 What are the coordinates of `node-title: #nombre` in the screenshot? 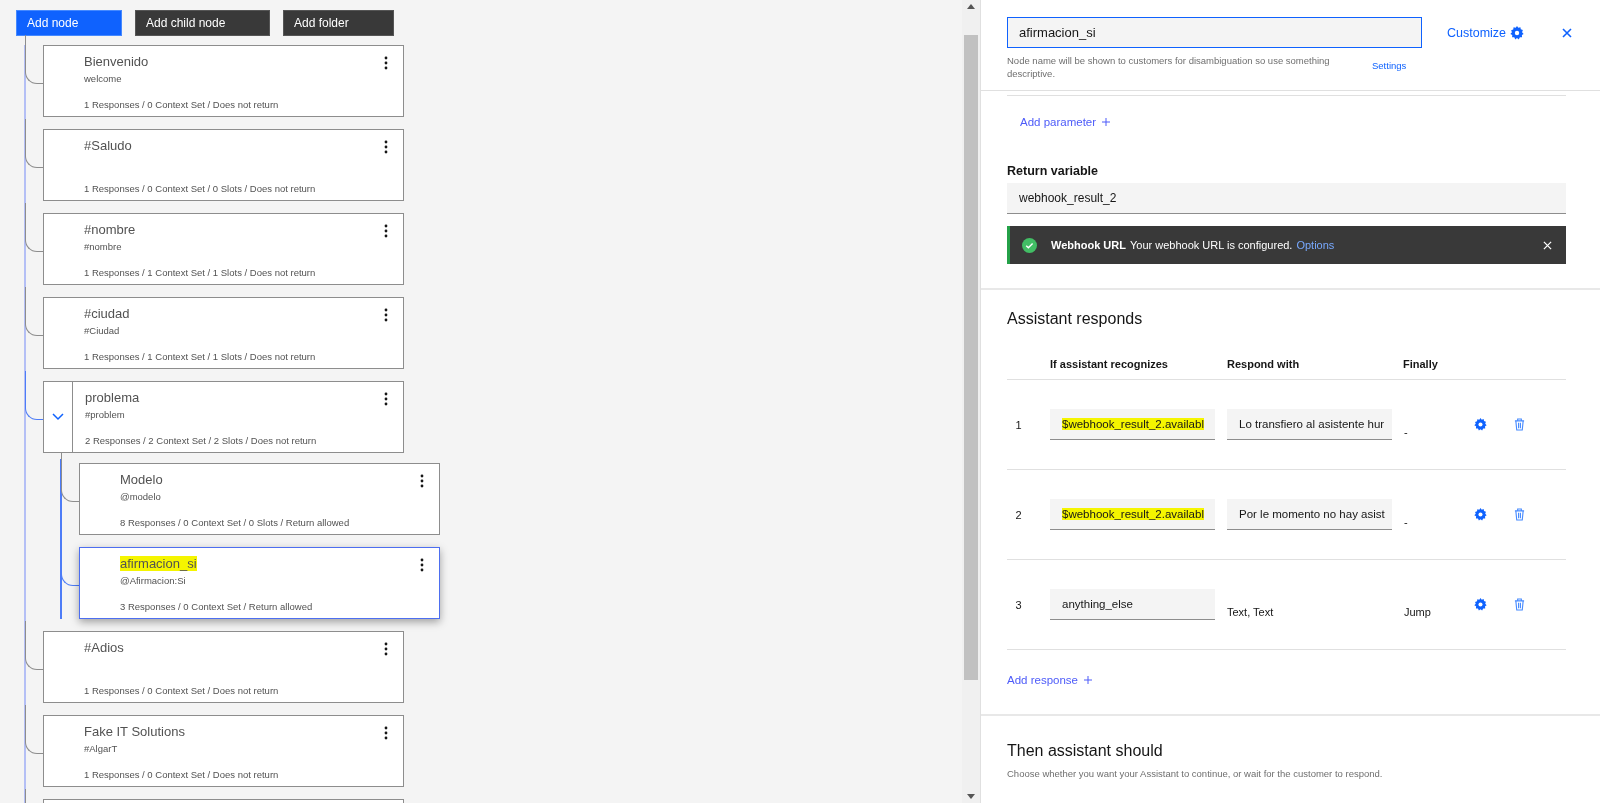 It's located at (110, 229).